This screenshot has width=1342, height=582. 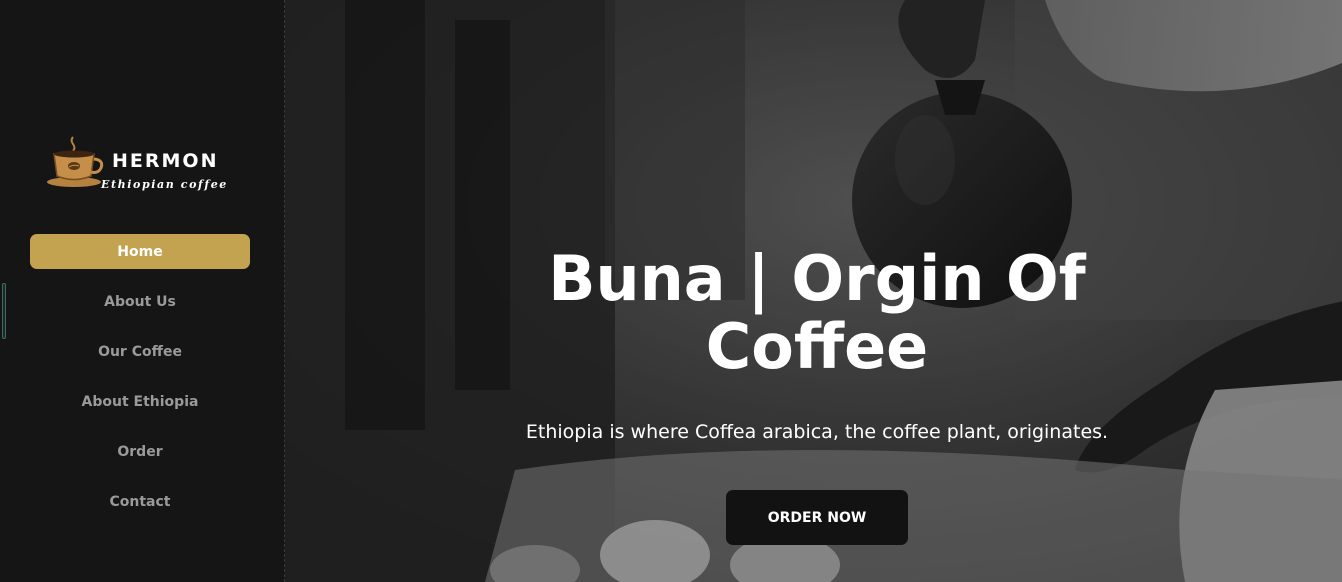 I want to click on nav-item-contact: Contact, so click(x=140, y=501).